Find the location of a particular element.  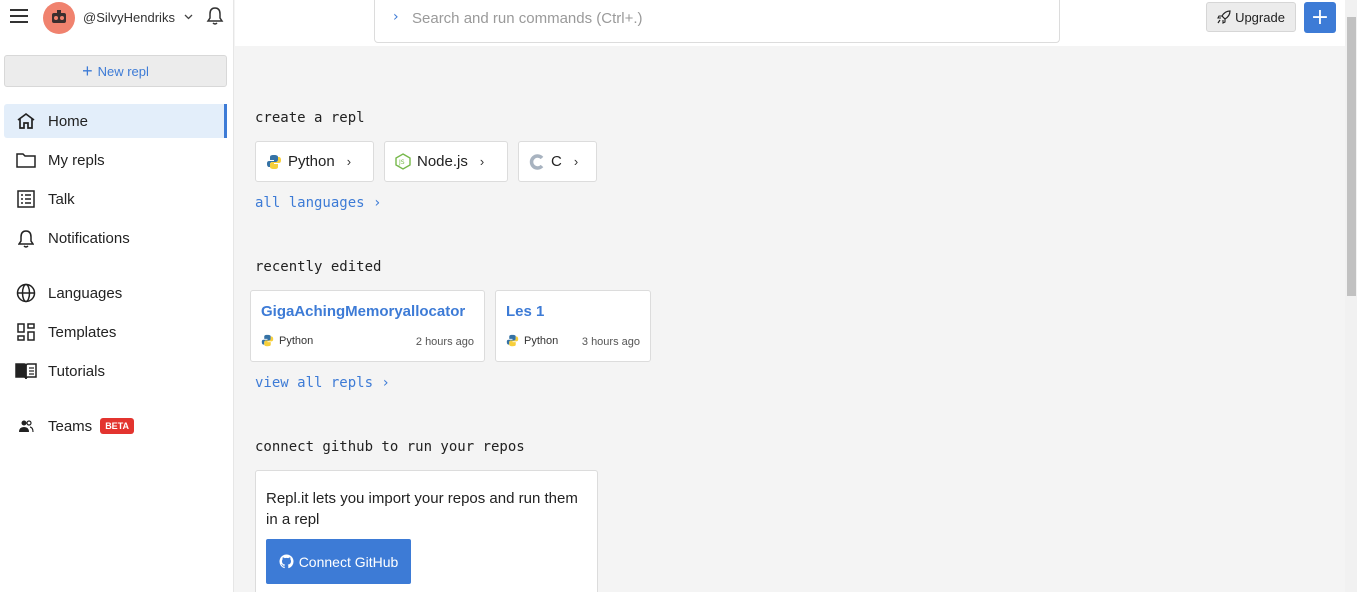

username: @SilvyHendriks is located at coordinates (129, 17).